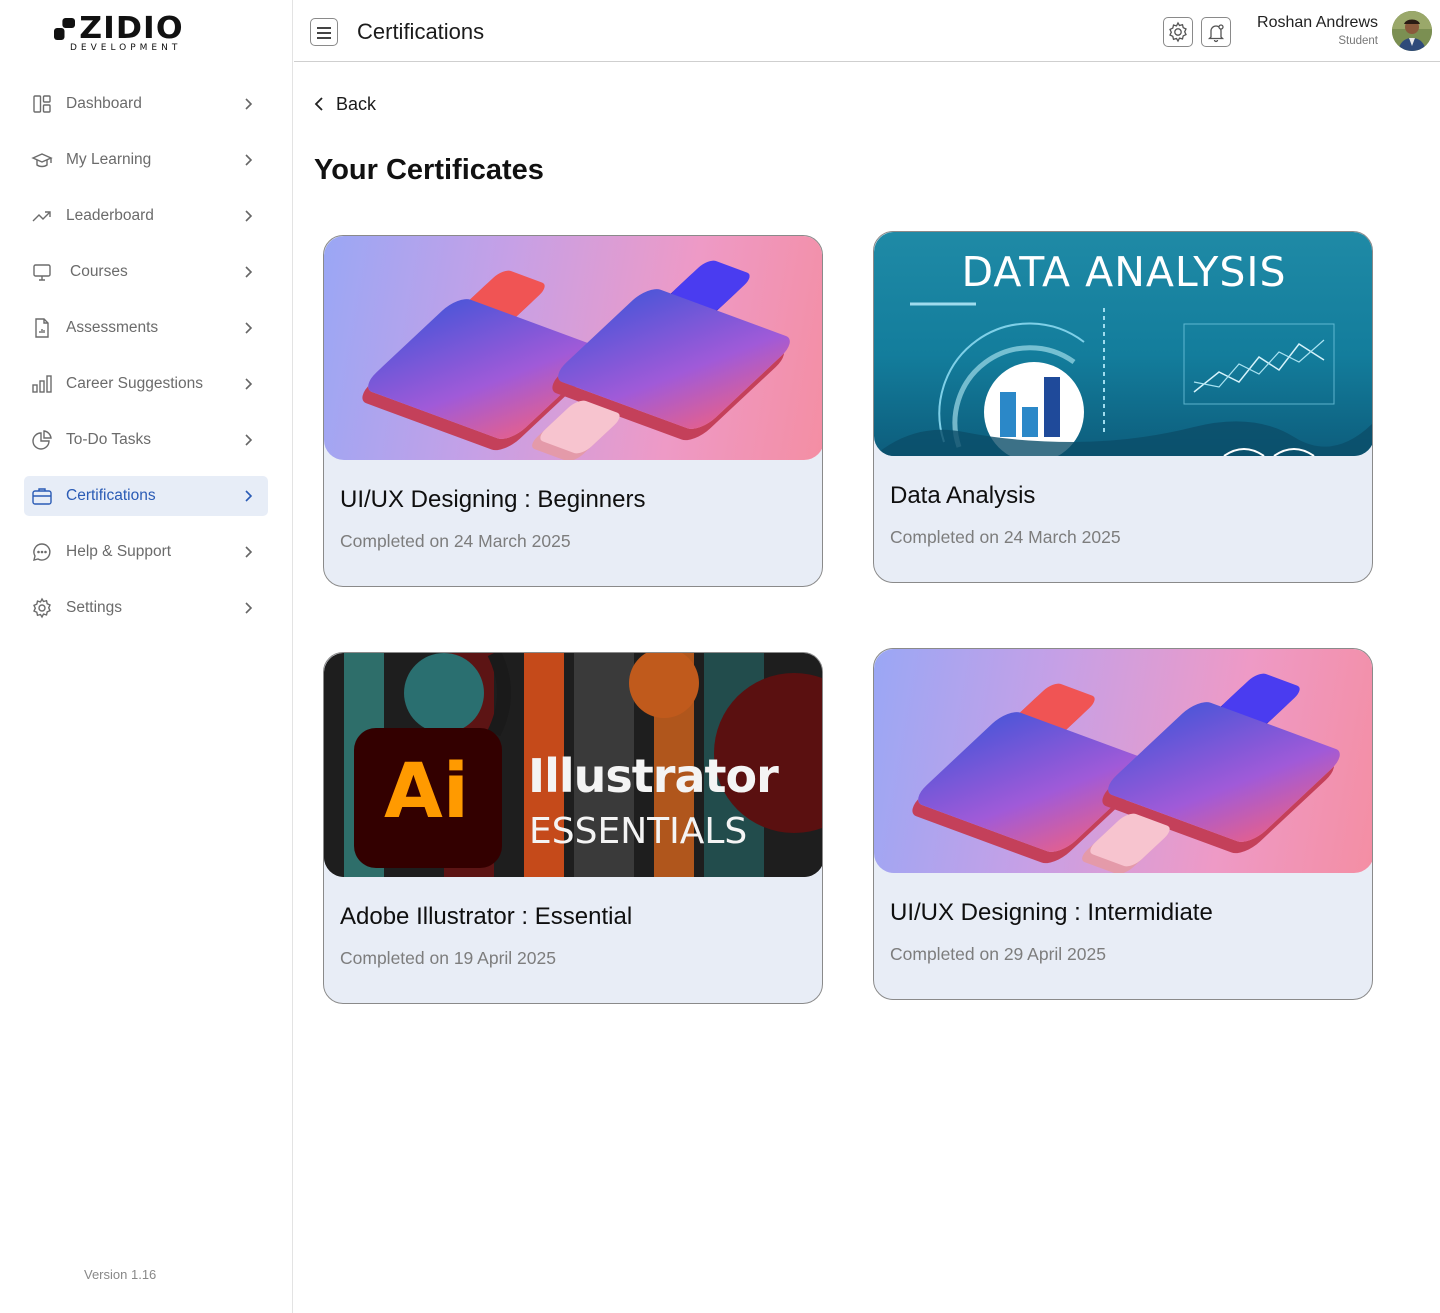 The width and height of the screenshot is (1440, 1313). I want to click on sidebar-item-certifications: Certifications, so click(146, 496).